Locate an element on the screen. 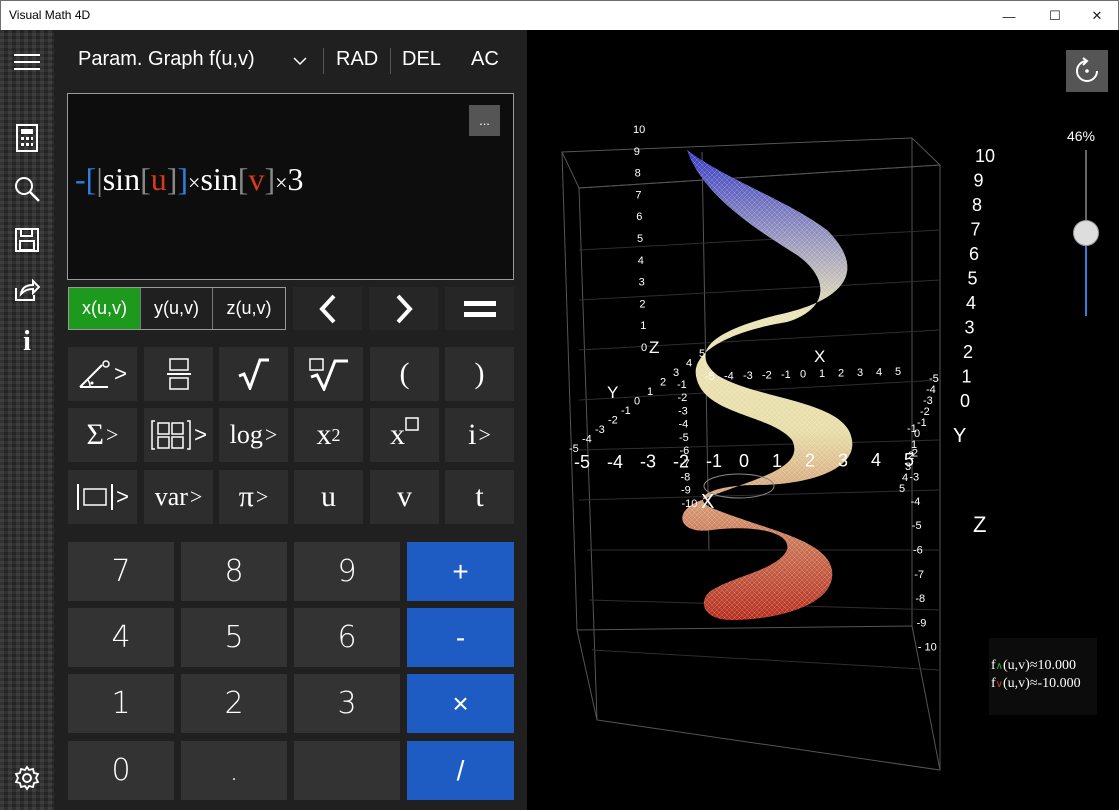  operator-button: / is located at coordinates (460, 770).